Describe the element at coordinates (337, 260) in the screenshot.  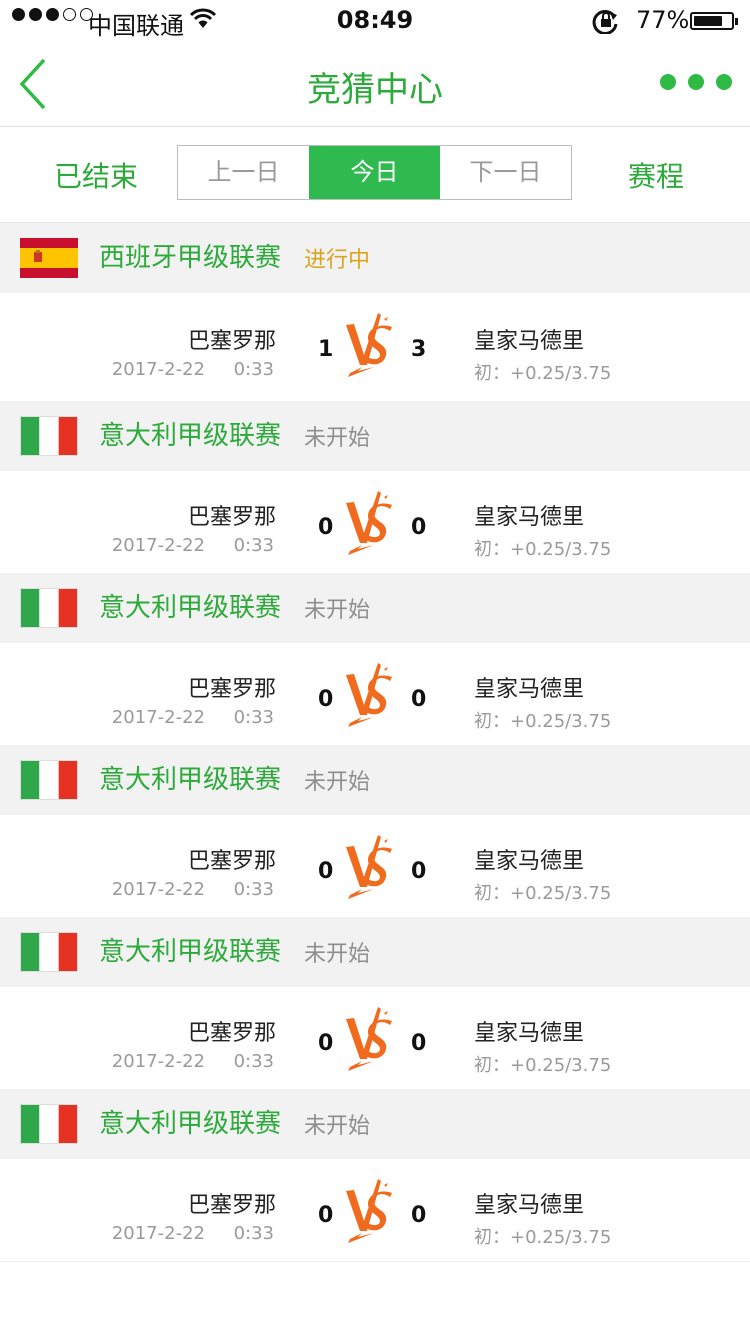
I see `match-status: 进行中` at that location.